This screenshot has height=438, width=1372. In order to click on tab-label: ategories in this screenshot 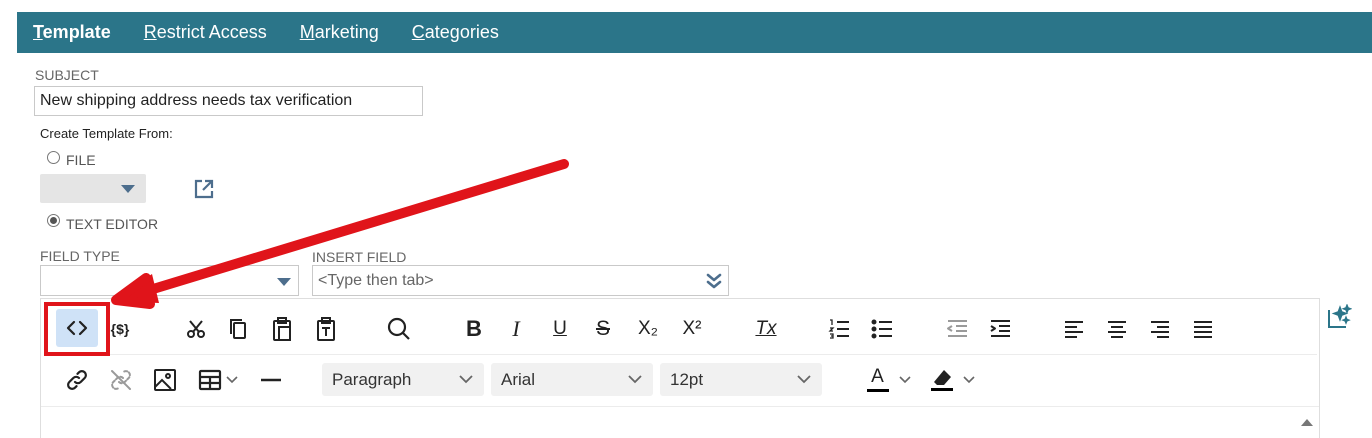, I will do `click(461, 32)`.